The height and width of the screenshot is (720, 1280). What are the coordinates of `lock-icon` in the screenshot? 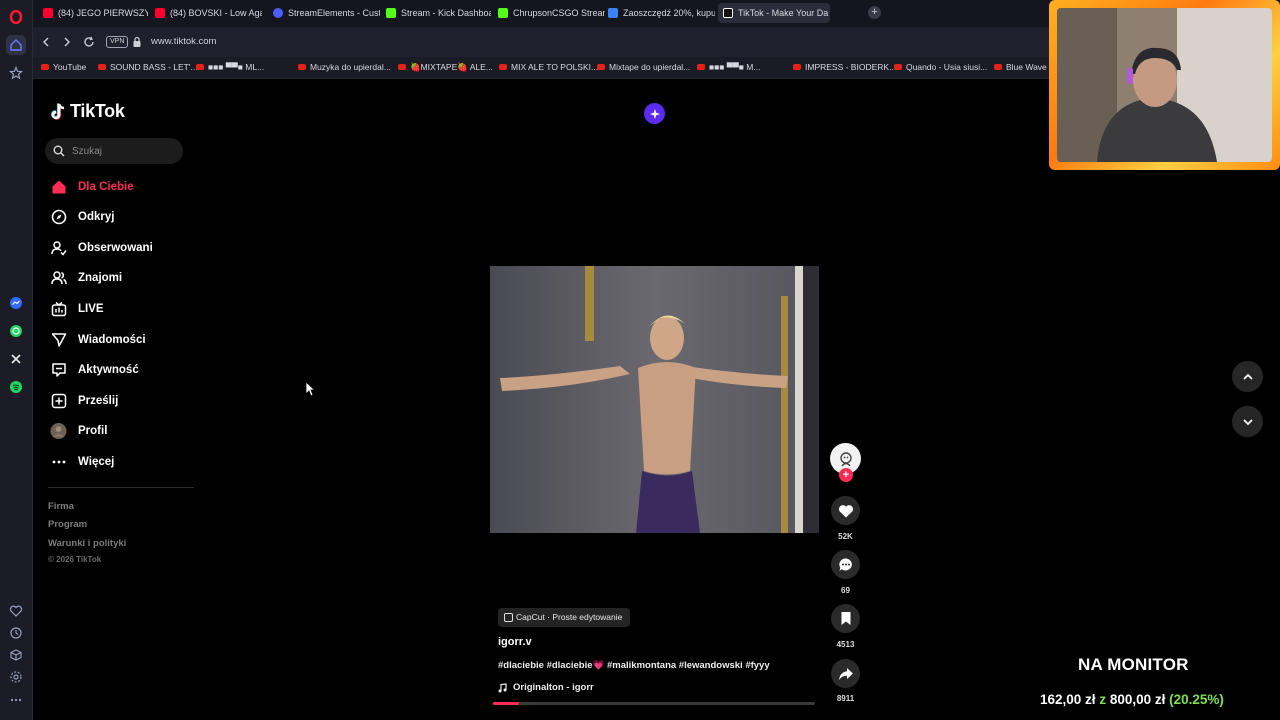 It's located at (137, 42).